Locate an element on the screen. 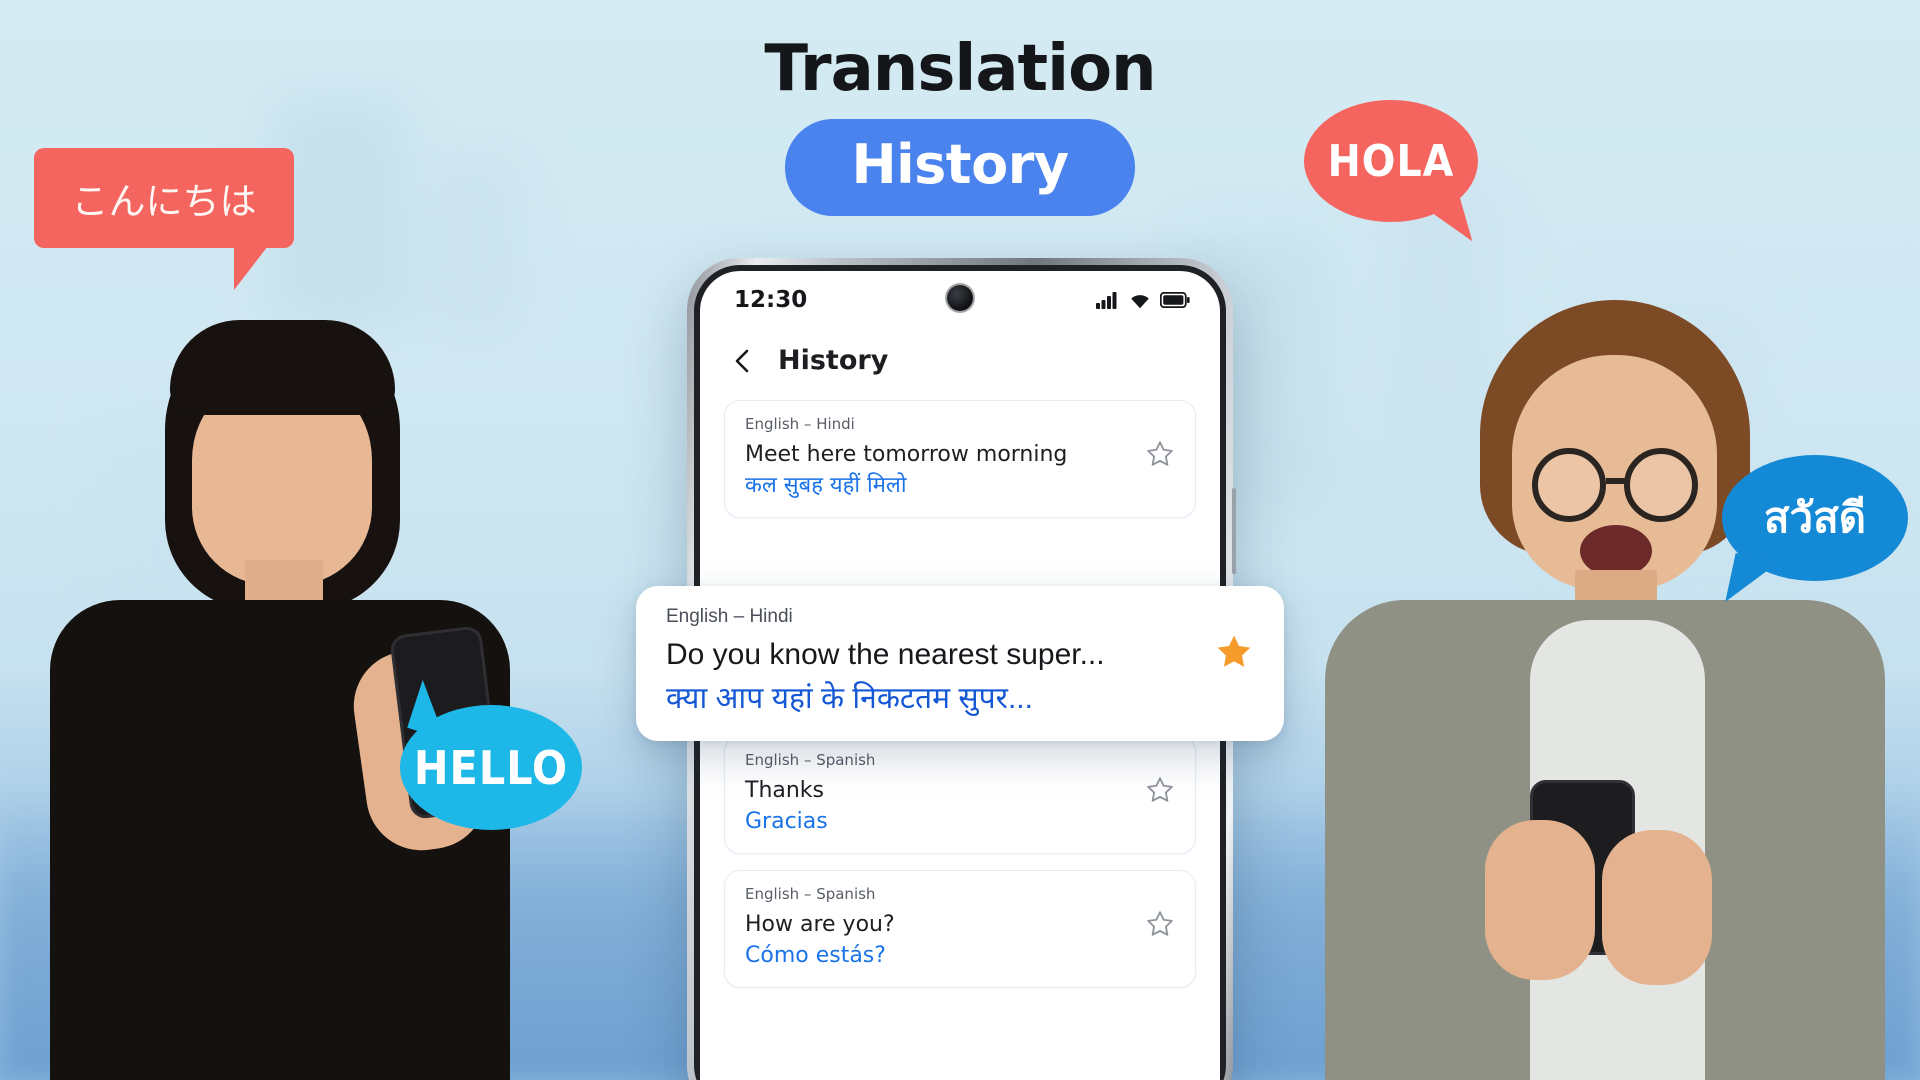  history-item-target-text: Gracias is located at coordinates (786, 821).